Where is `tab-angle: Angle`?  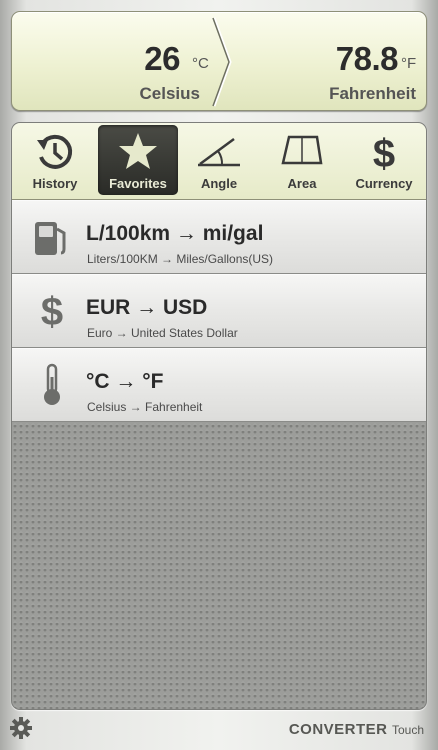 tab-angle: Angle is located at coordinates (219, 160).